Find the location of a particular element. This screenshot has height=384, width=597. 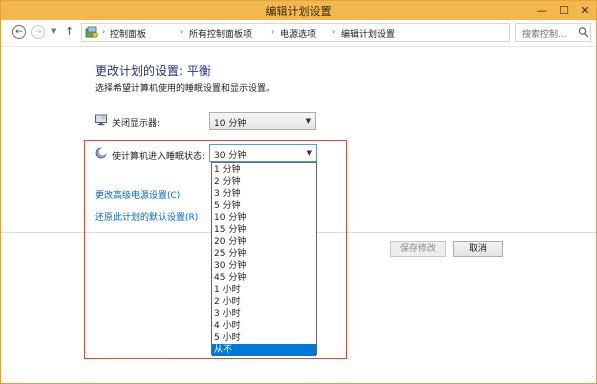

minimize-button: — is located at coordinates (542, 10).